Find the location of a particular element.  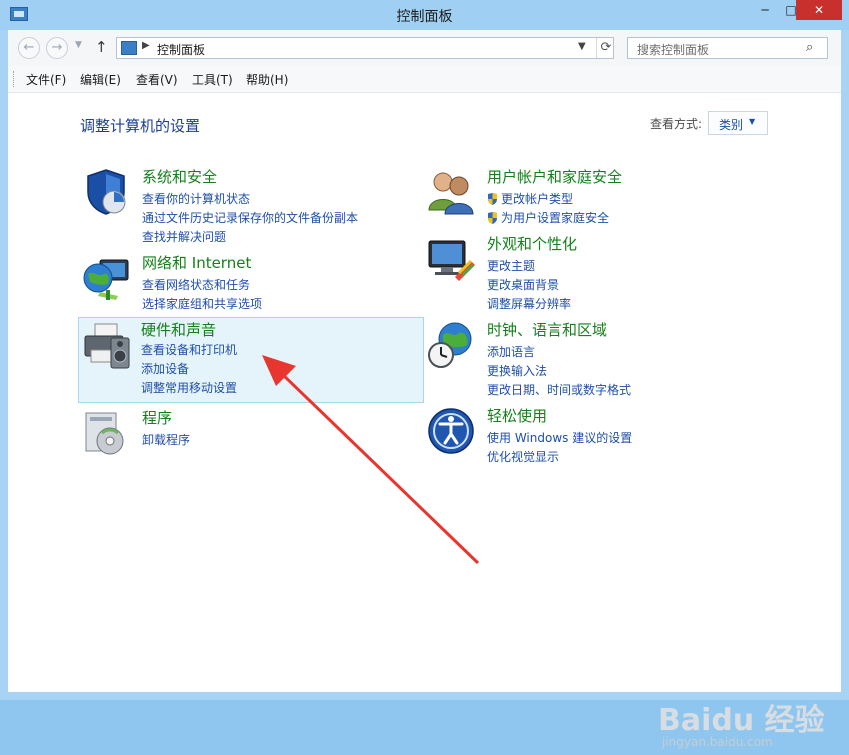

watermark-url: jingyan.baidu.com is located at coordinates (717, 742).